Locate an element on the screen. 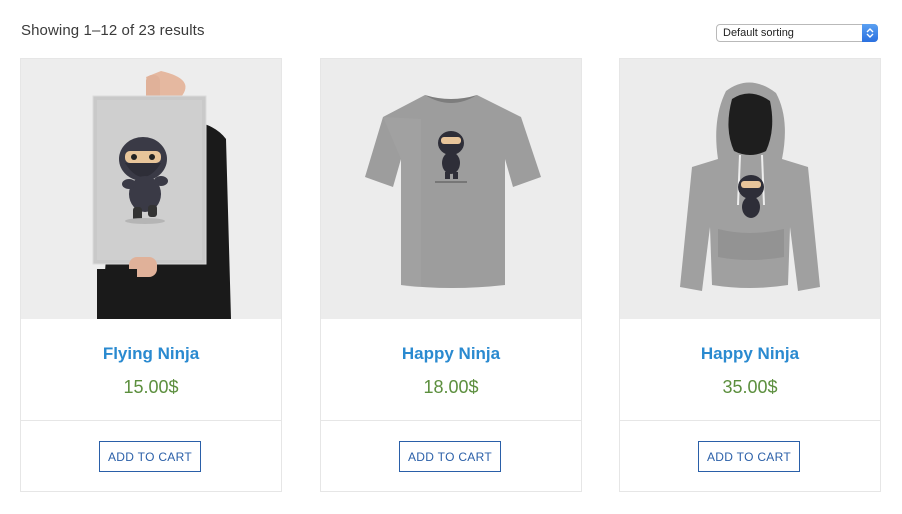  result-count: Showing 1–12 of 23 results is located at coordinates (113, 30).